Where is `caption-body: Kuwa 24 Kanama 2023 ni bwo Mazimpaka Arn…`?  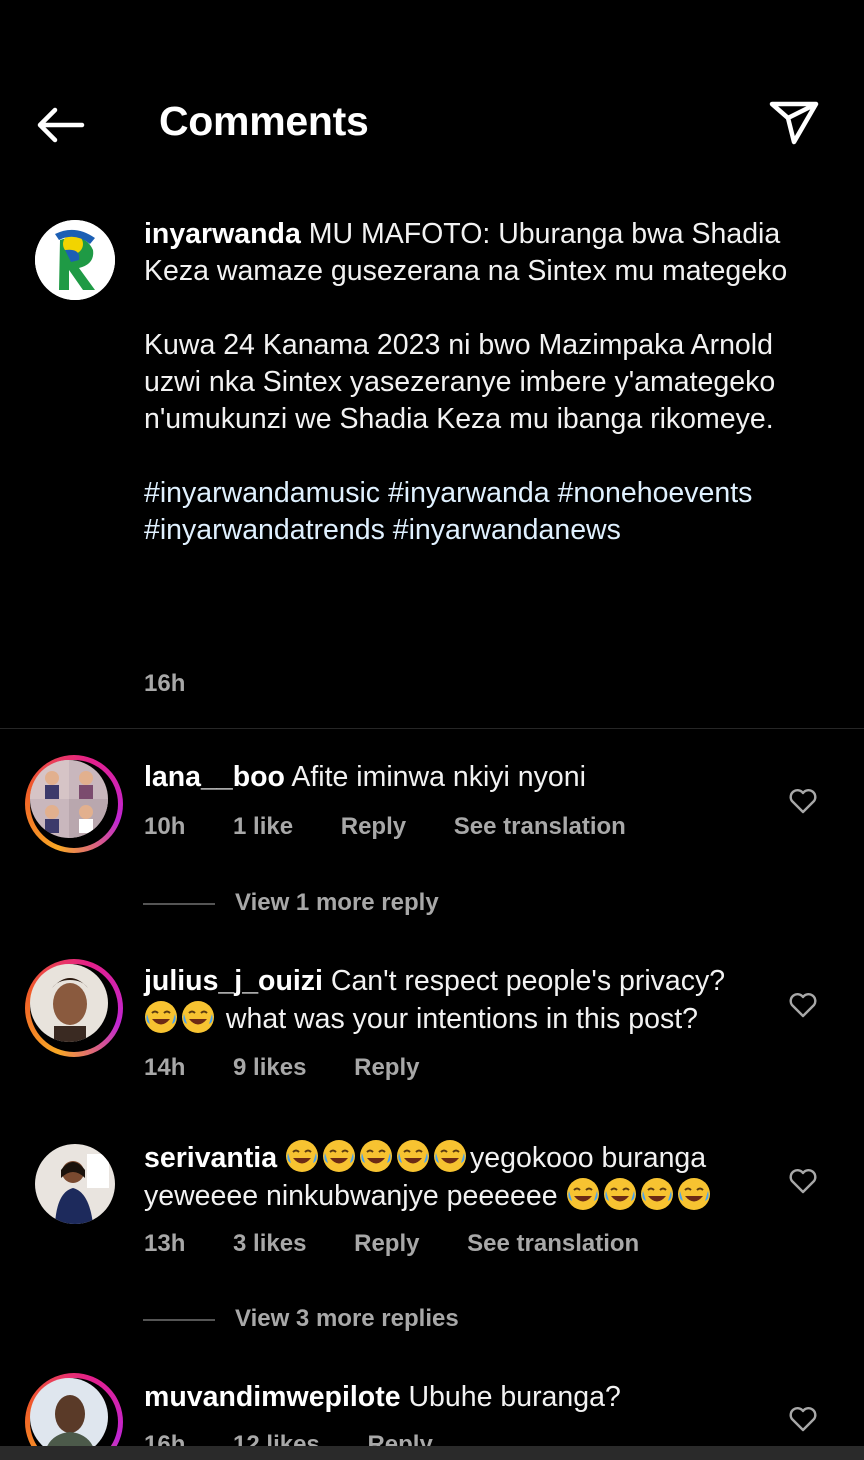 caption-body: Kuwa 24 Kanama 2023 ni bwo Mazimpaka Arn… is located at coordinates (464, 382).